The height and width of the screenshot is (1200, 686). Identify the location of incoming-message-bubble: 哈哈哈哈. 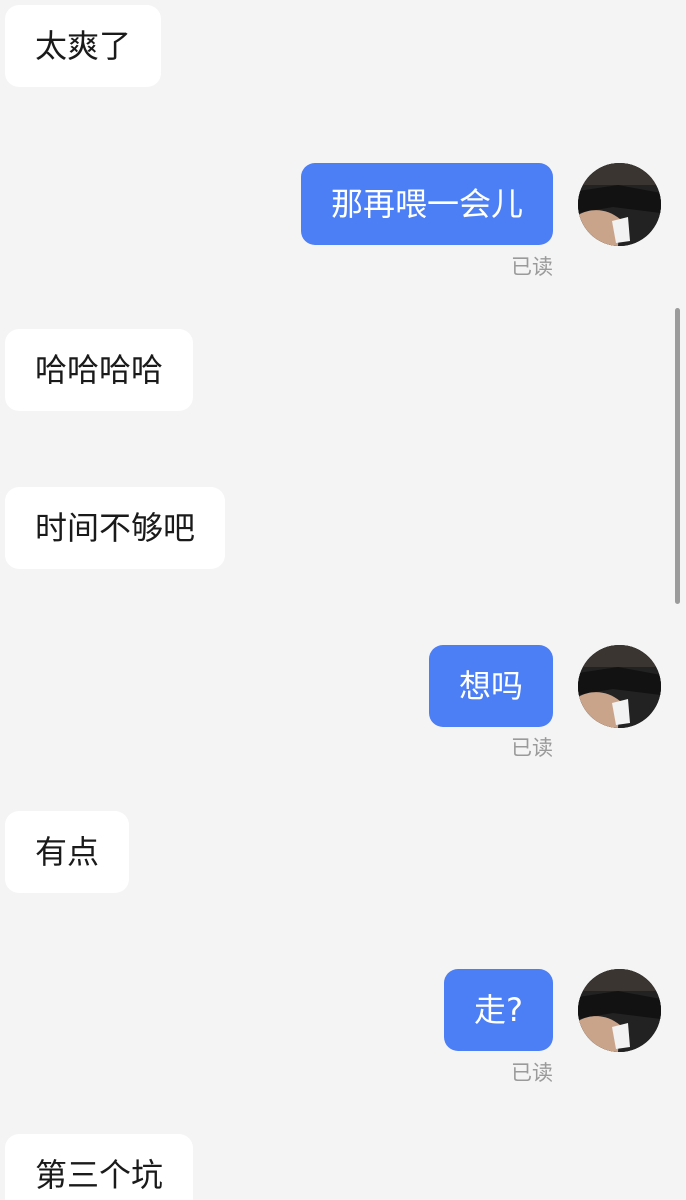
(99, 370).